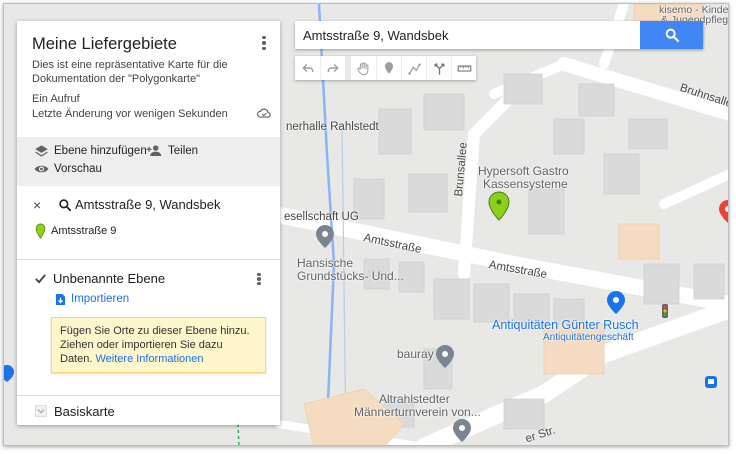 This screenshot has width=736, height=454. What do you see at coordinates (588, 337) in the screenshot?
I see `map-label-antiquitaeten-sub: Antiquitätengeschäft` at bounding box center [588, 337].